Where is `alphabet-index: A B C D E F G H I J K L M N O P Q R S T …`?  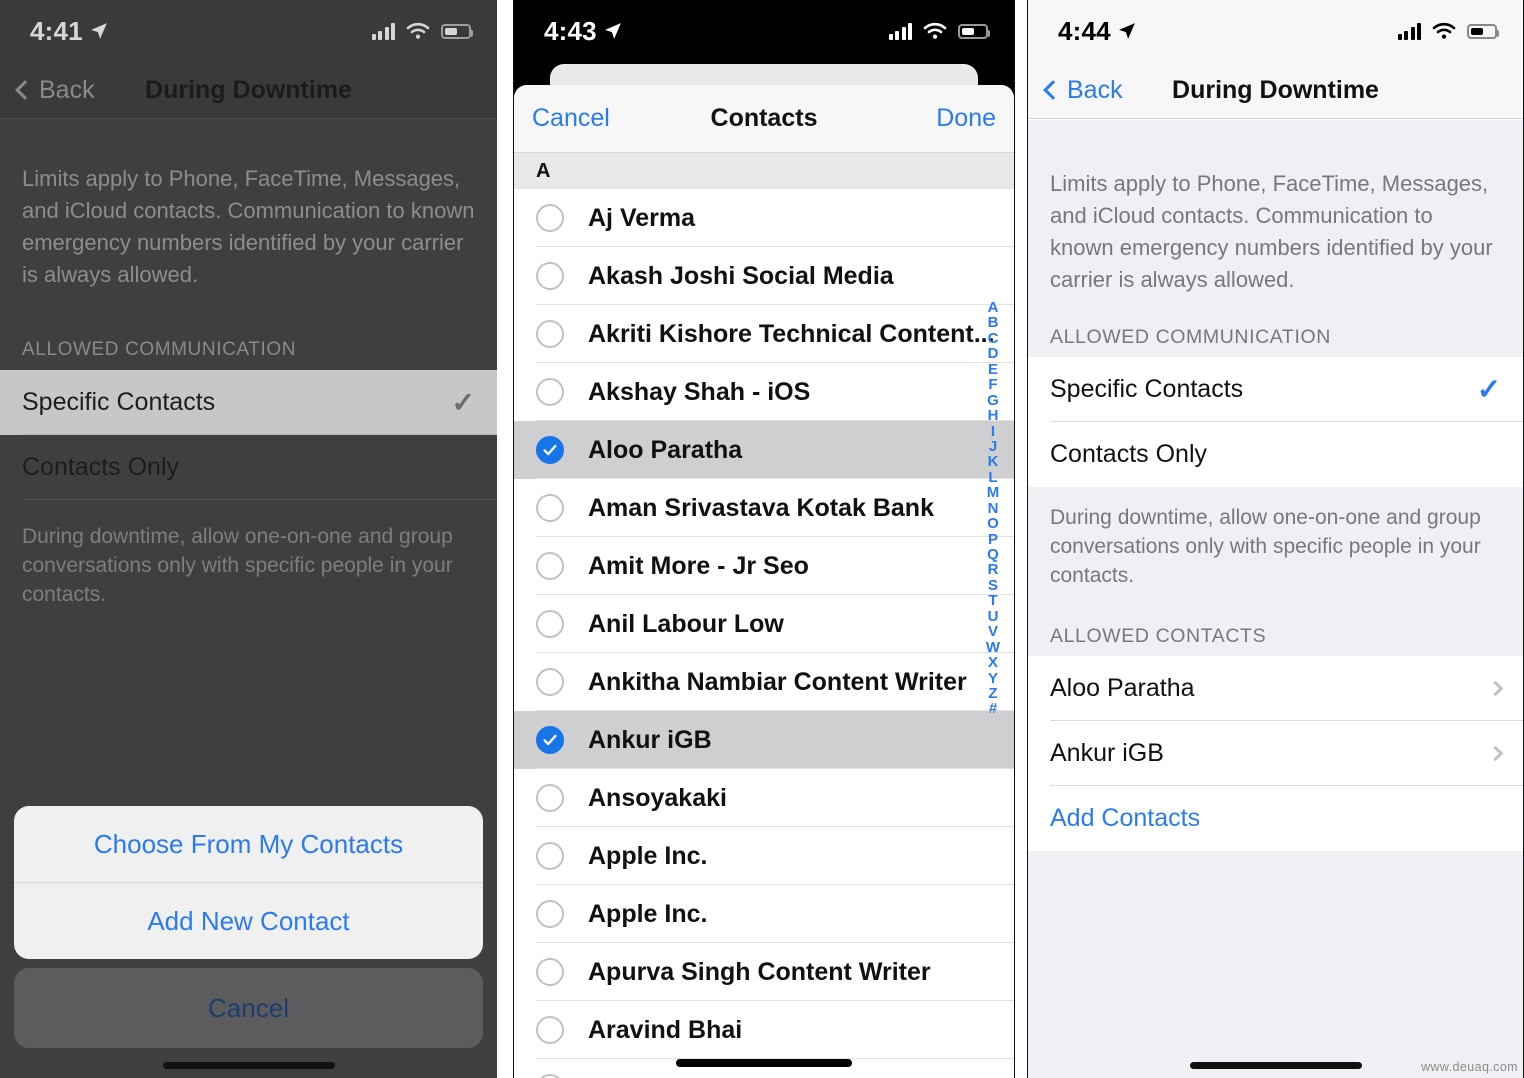
alphabet-index: A B C D E F G H I J K L M N O P Q R S T … is located at coordinates (993, 508).